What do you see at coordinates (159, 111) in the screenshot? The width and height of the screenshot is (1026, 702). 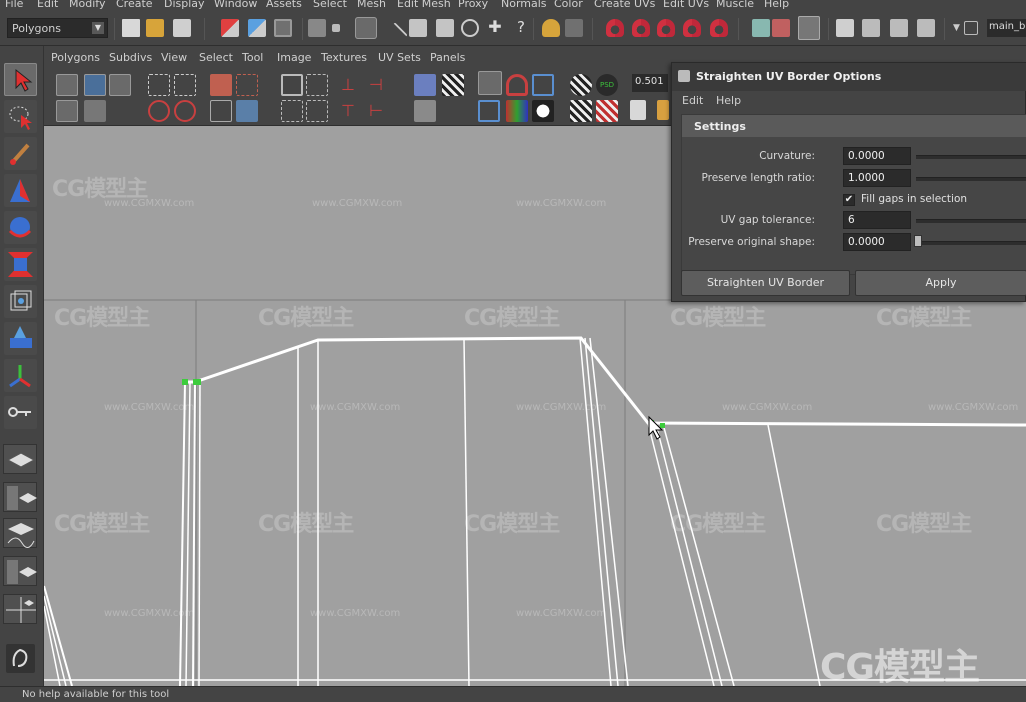 I see `rotate-ccw-icon` at bounding box center [159, 111].